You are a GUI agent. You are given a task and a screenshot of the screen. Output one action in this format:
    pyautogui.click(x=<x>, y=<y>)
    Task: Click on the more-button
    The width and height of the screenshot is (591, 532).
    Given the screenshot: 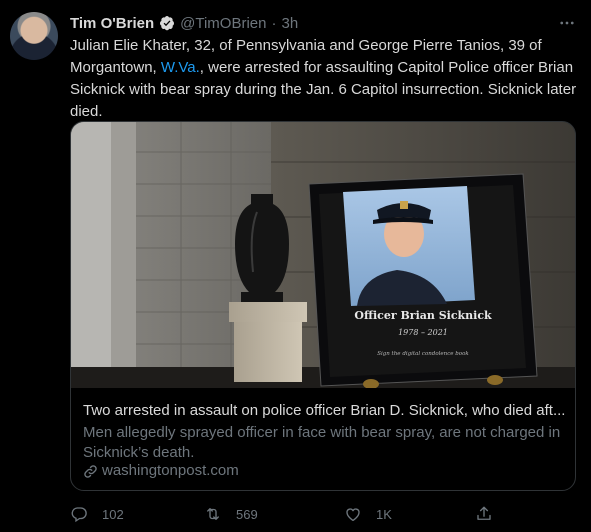 What is the action you would take?
    pyautogui.click(x=567, y=23)
    